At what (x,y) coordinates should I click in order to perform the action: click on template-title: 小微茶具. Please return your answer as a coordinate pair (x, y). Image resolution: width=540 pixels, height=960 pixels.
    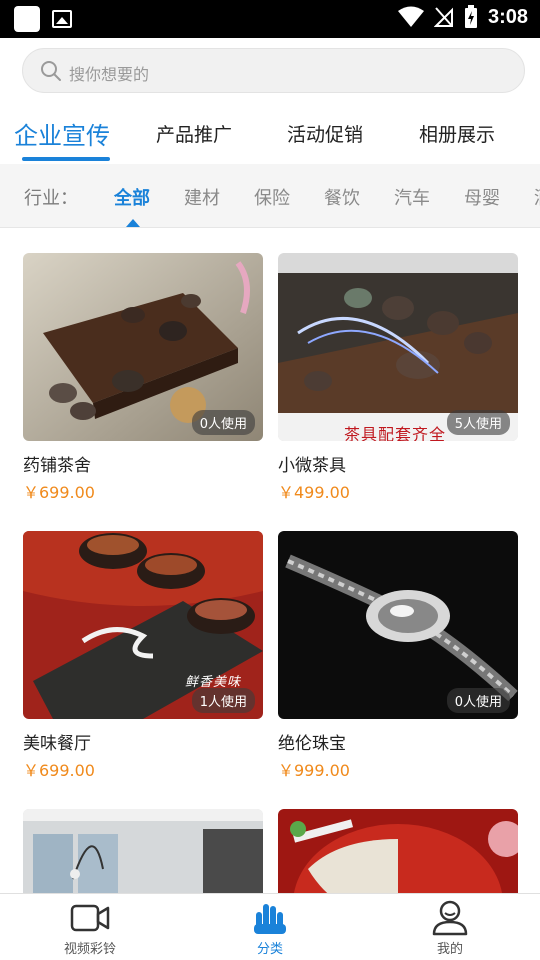
    Looking at the image, I should click on (312, 466).